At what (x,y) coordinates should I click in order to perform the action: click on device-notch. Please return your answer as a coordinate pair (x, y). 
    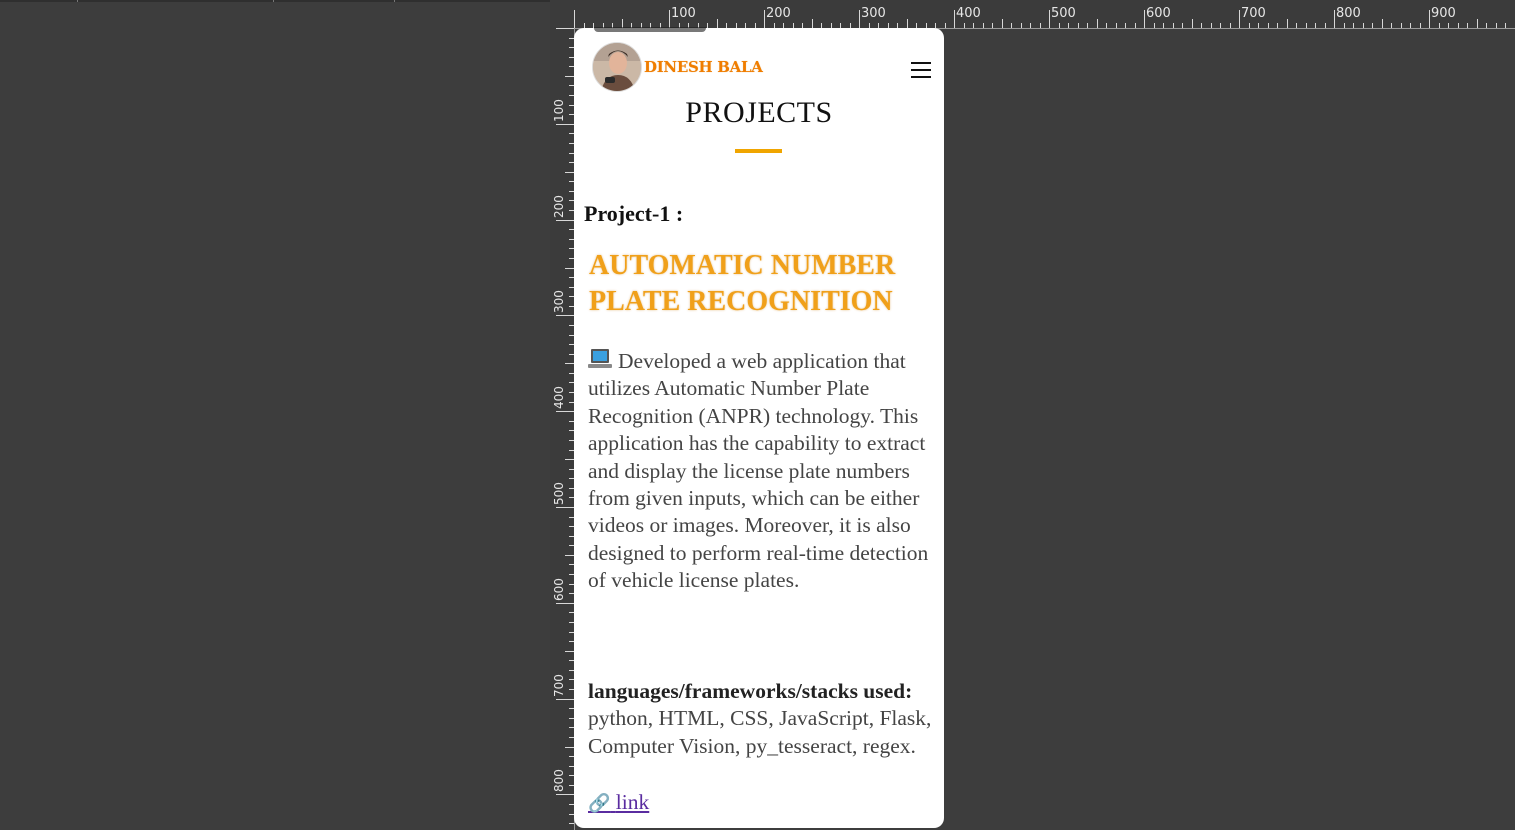
    Looking at the image, I should click on (650, 29).